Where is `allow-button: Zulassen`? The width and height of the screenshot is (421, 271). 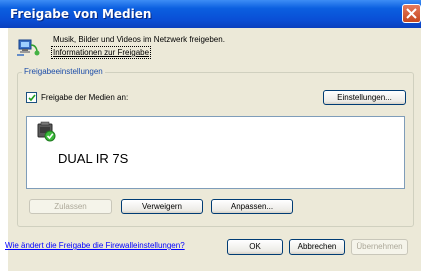
allow-button: Zulassen is located at coordinates (70, 206).